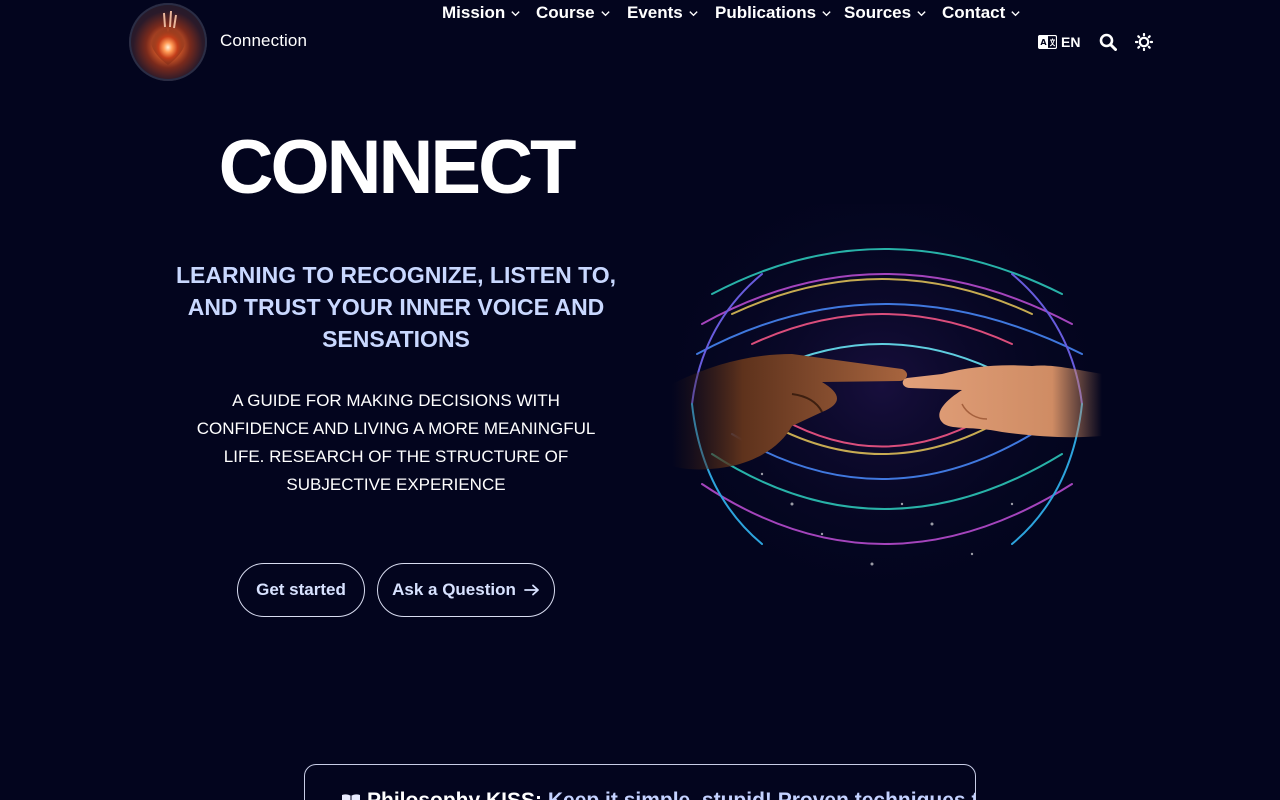 Image resolution: width=1280 pixels, height=800 pixels. What do you see at coordinates (878, 12) in the screenshot?
I see `nav-sources-label: Sources` at bounding box center [878, 12].